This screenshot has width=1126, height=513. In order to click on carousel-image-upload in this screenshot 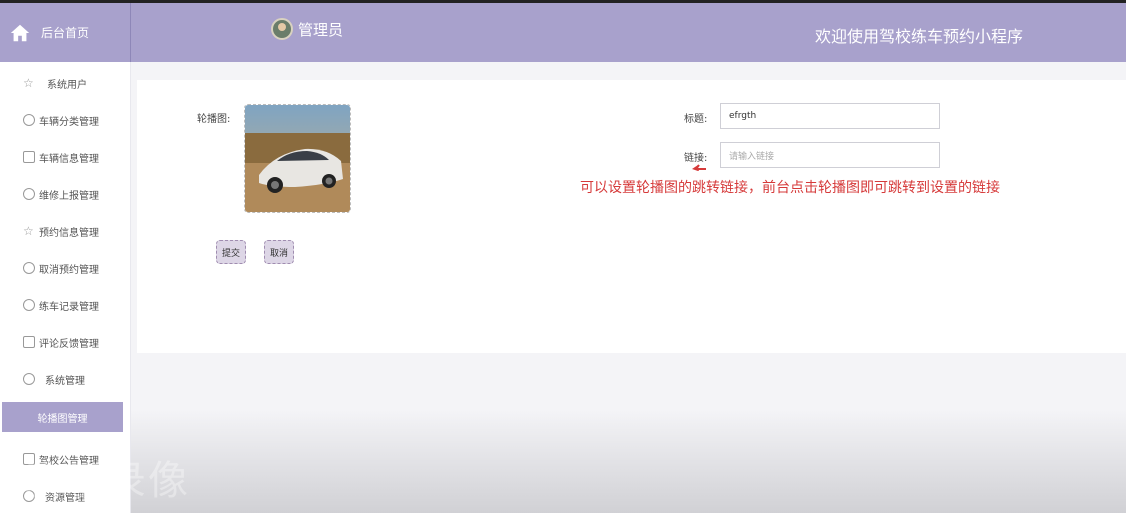, I will do `click(297, 158)`.